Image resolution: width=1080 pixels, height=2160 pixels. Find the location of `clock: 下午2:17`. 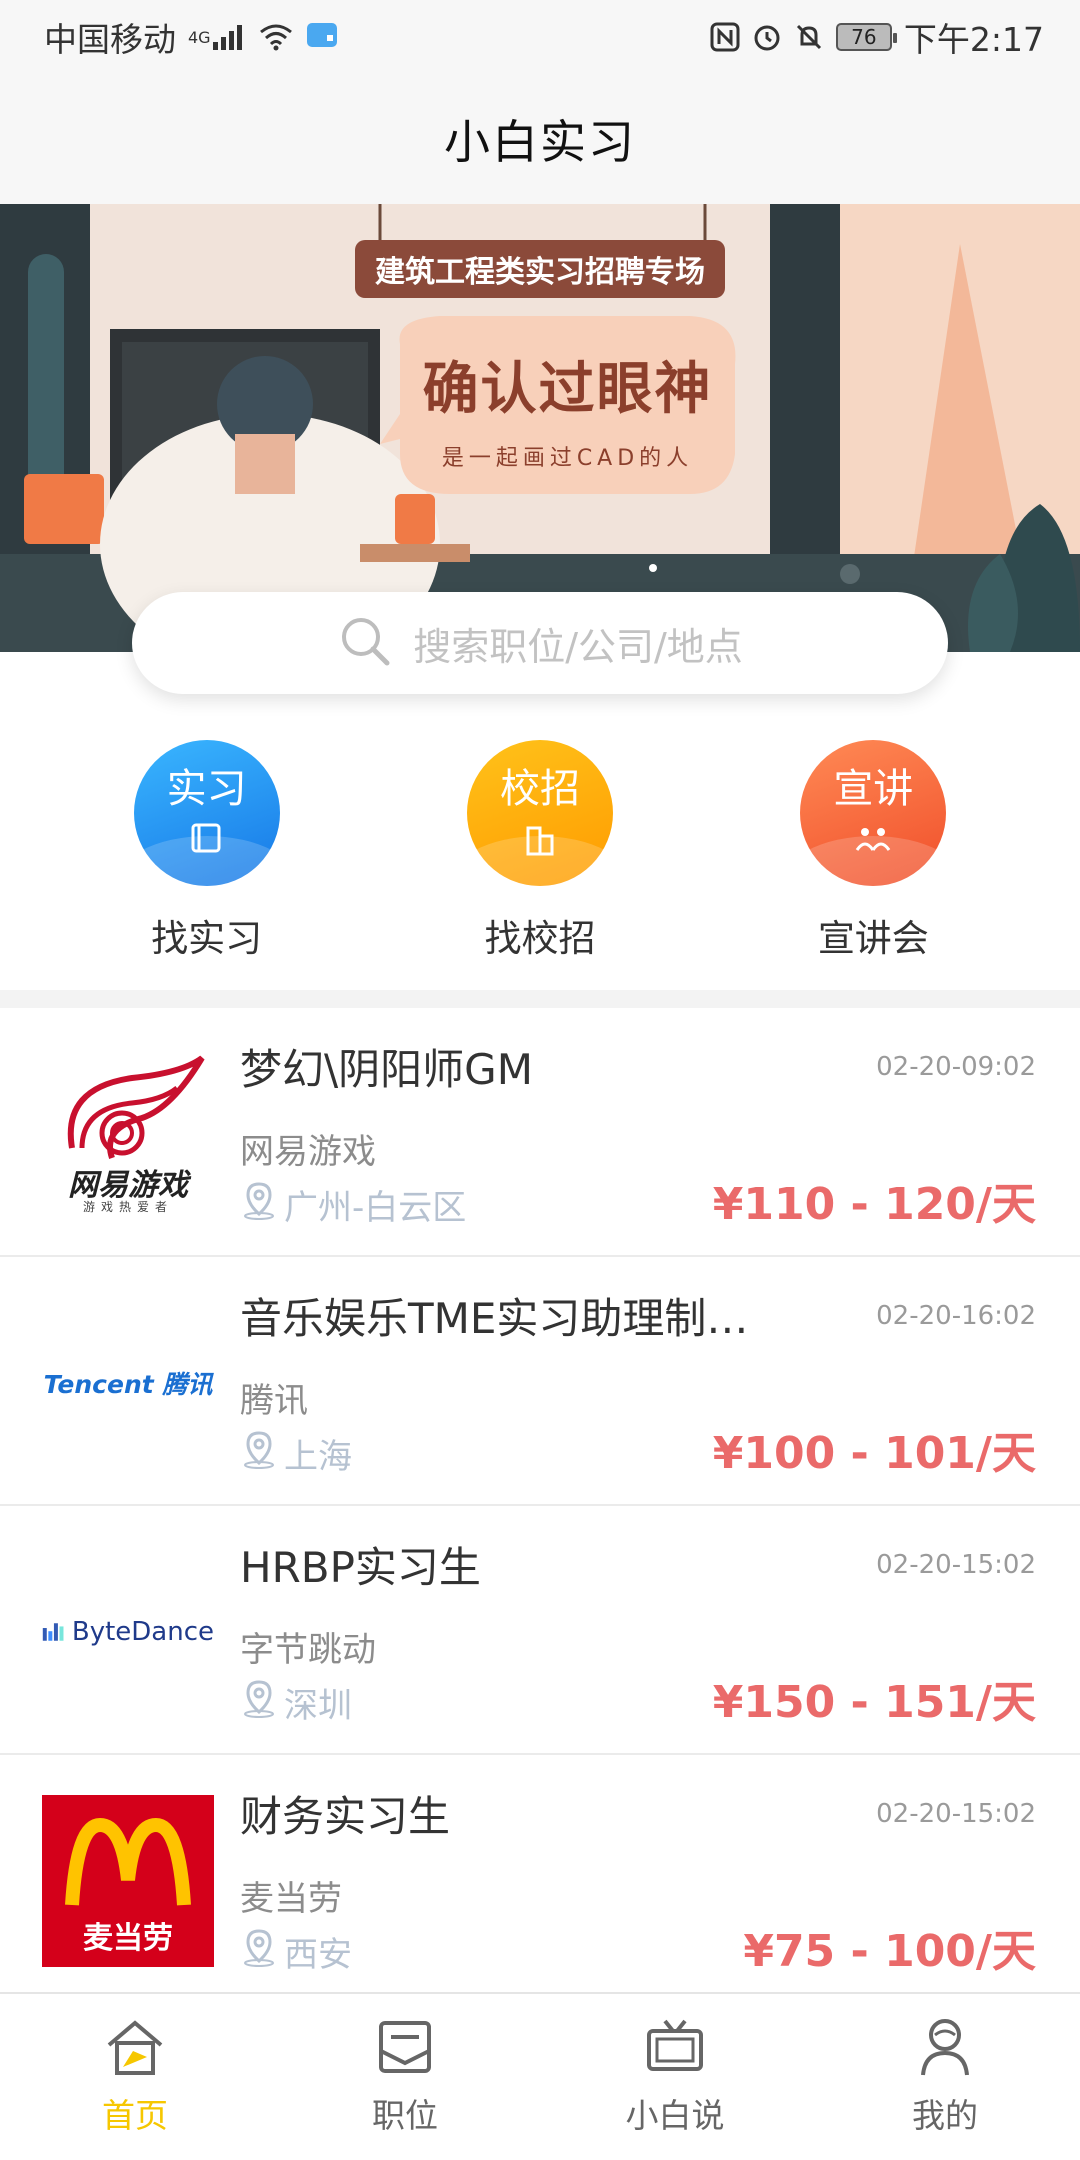

clock: 下午2:17 is located at coordinates (973, 39).